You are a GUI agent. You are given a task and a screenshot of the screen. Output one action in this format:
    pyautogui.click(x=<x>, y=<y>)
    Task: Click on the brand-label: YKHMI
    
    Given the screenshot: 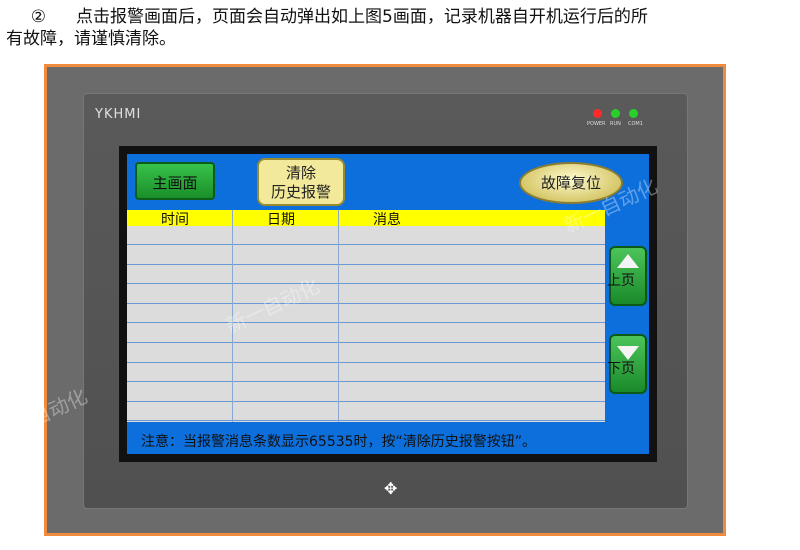 What is the action you would take?
    pyautogui.click(x=118, y=114)
    